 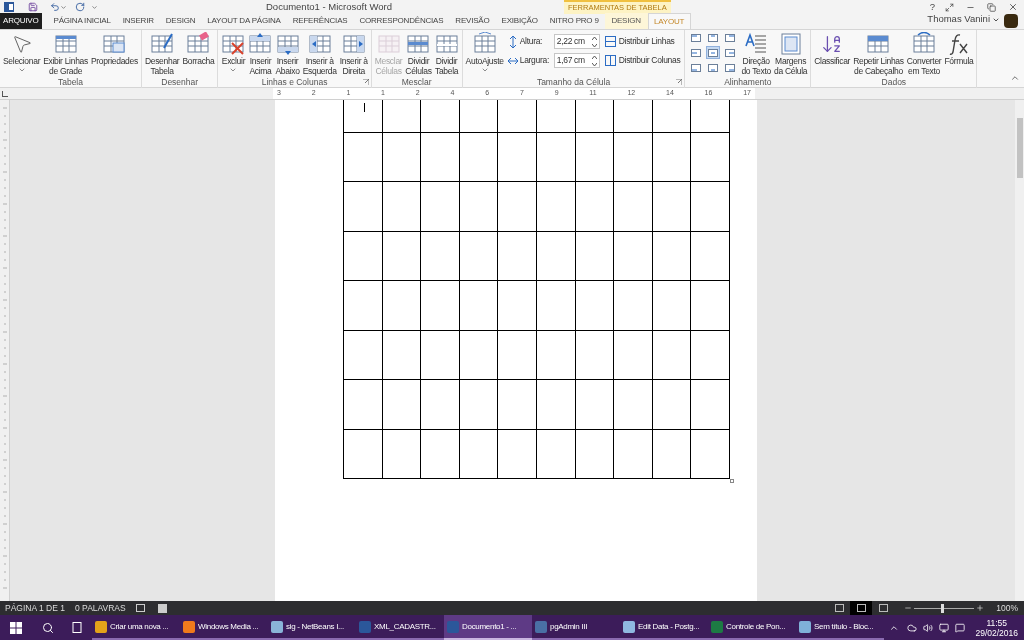 What do you see at coordinates (94, 7) in the screenshot?
I see `customize-icon` at bounding box center [94, 7].